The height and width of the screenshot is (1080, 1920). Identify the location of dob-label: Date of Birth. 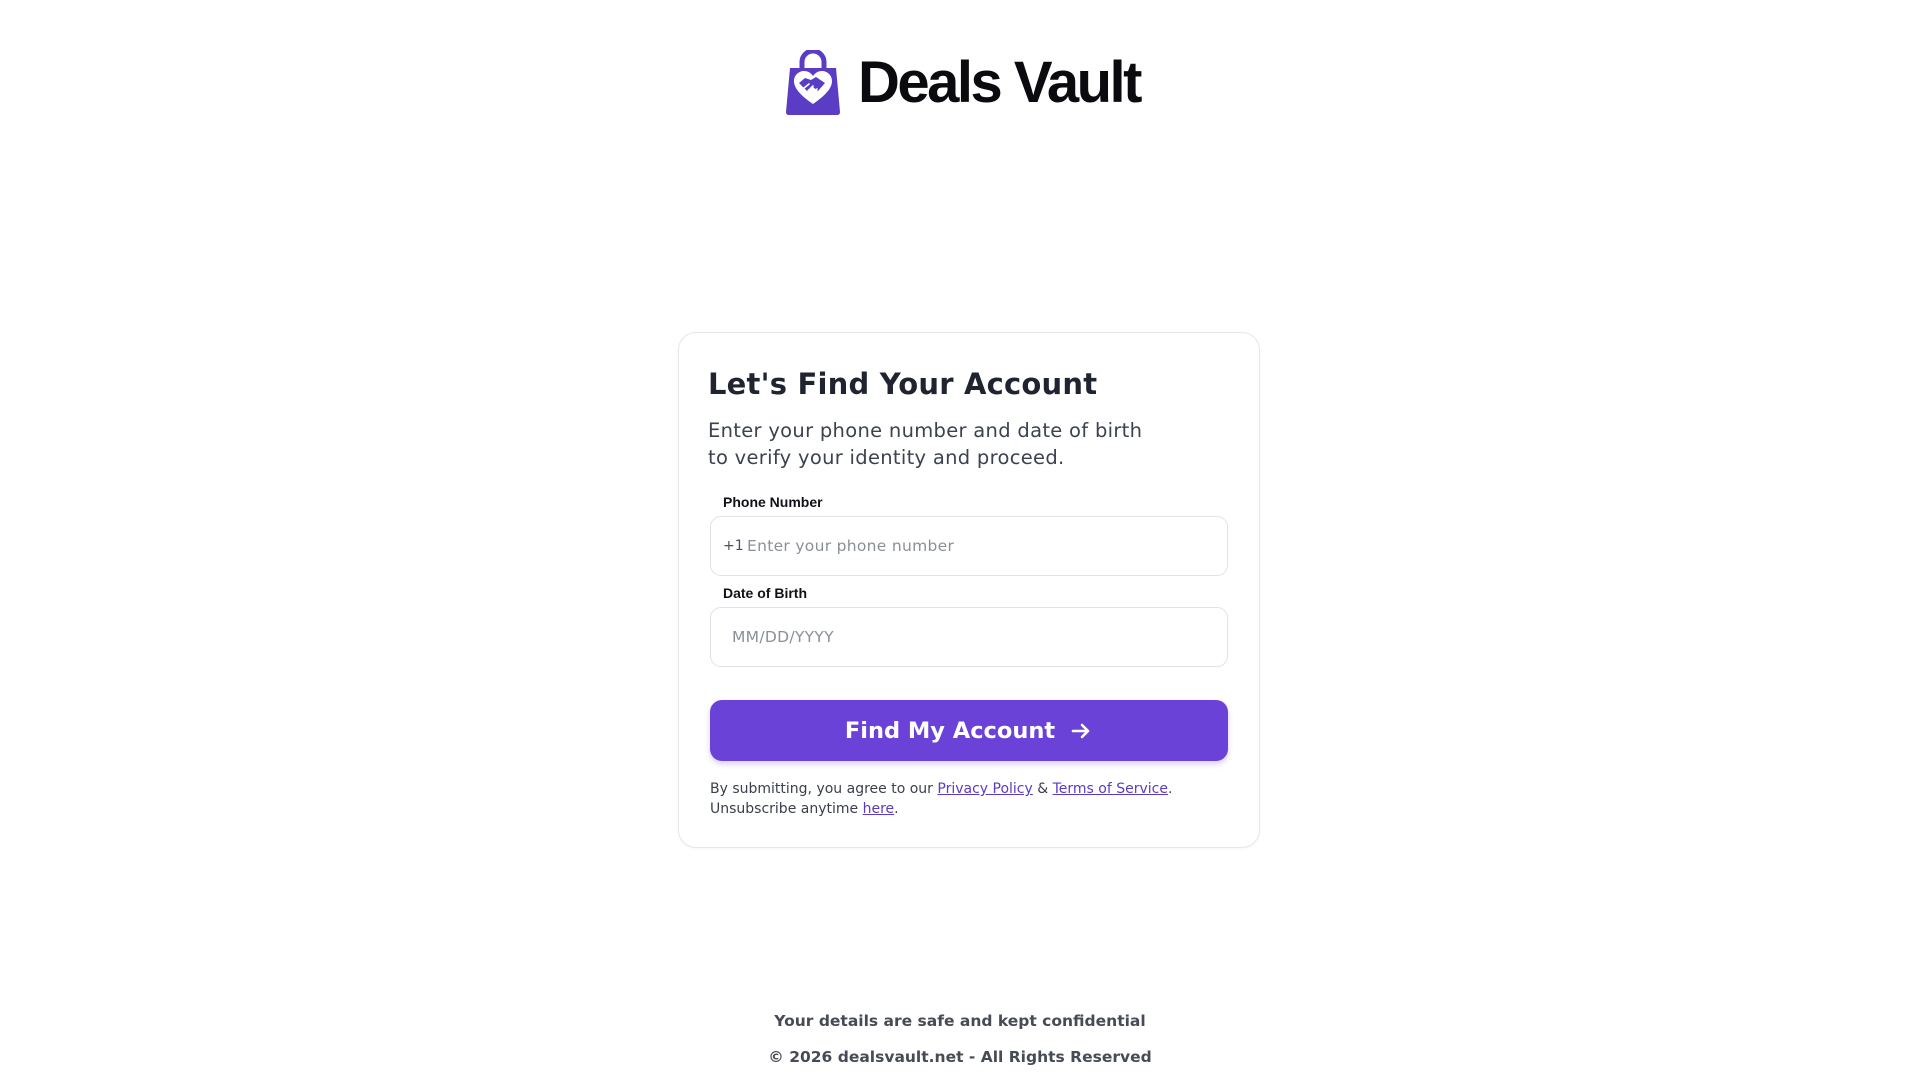
(765, 593).